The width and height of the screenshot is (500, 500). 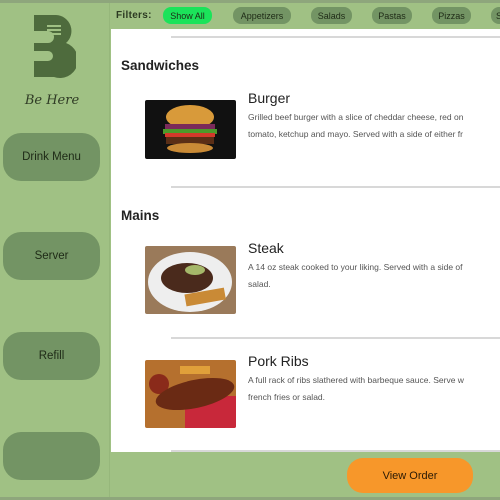 What do you see at coordinates (160, 65) in the screenshot?
I see `section-title: Sandwiches` at bounding box center [160, 65].